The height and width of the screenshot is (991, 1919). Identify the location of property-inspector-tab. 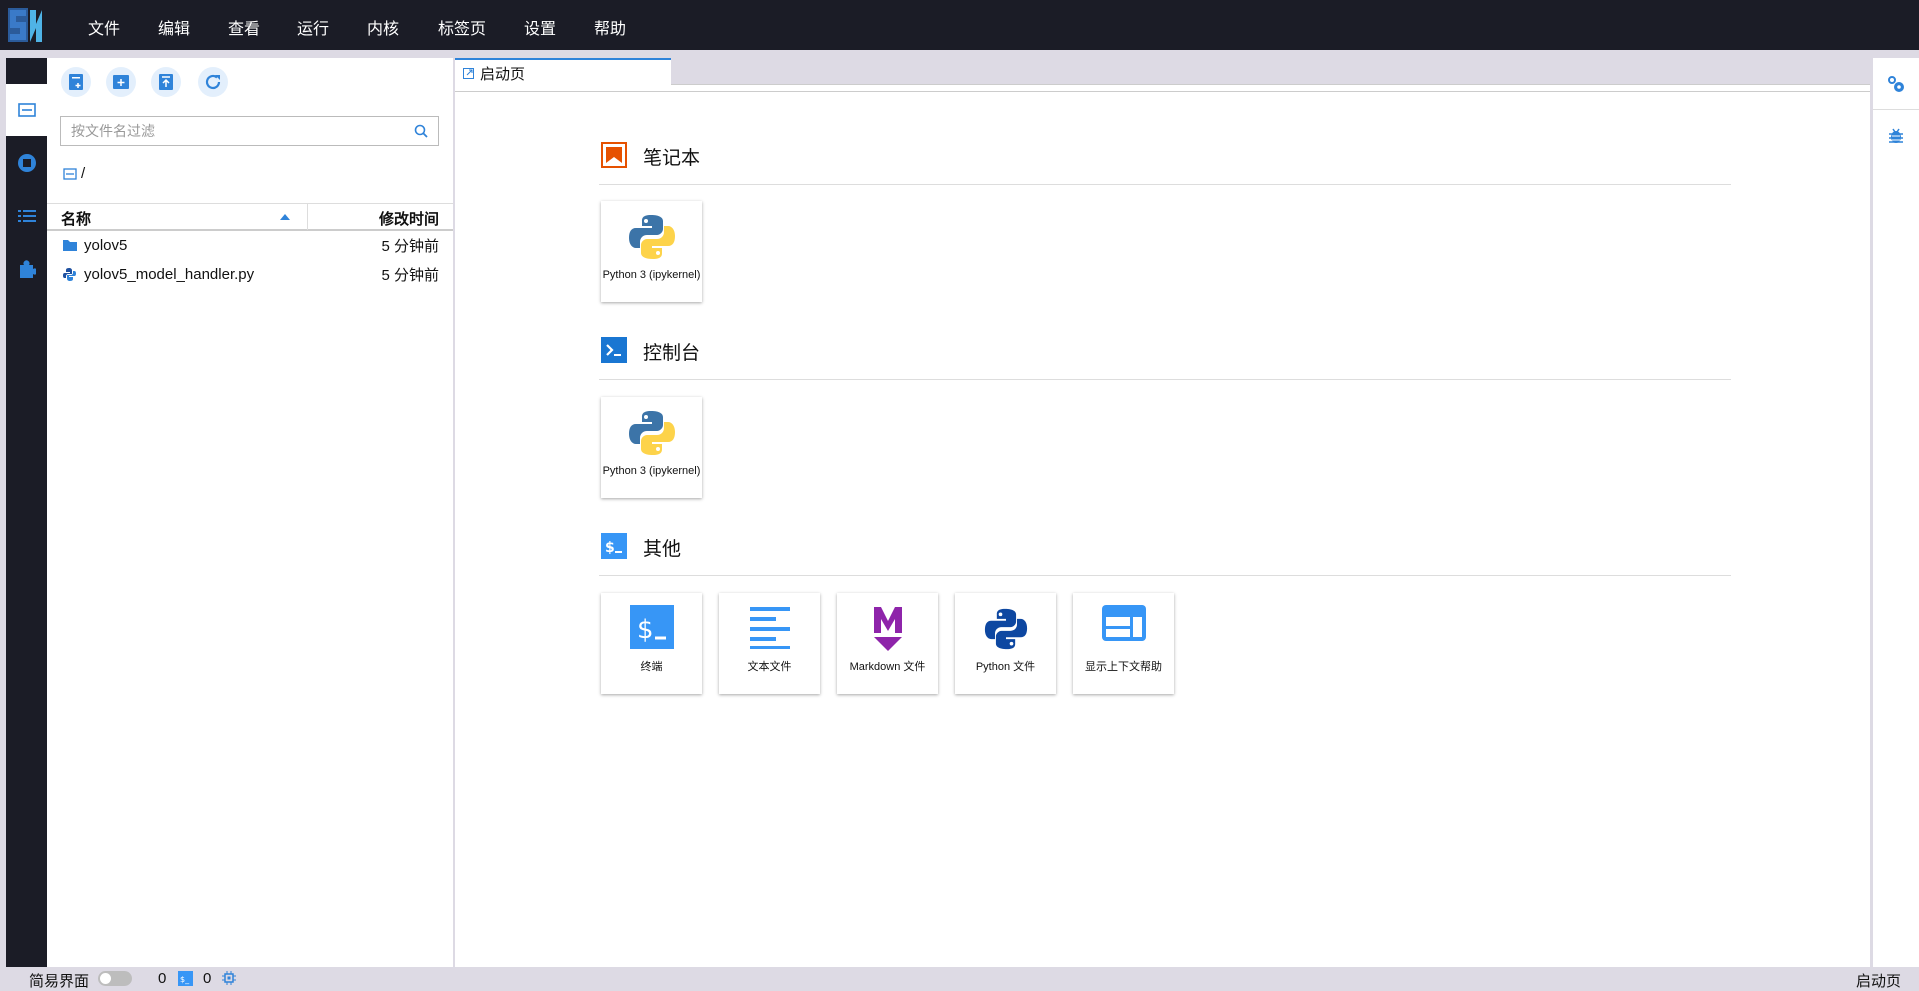
(1896, 84).